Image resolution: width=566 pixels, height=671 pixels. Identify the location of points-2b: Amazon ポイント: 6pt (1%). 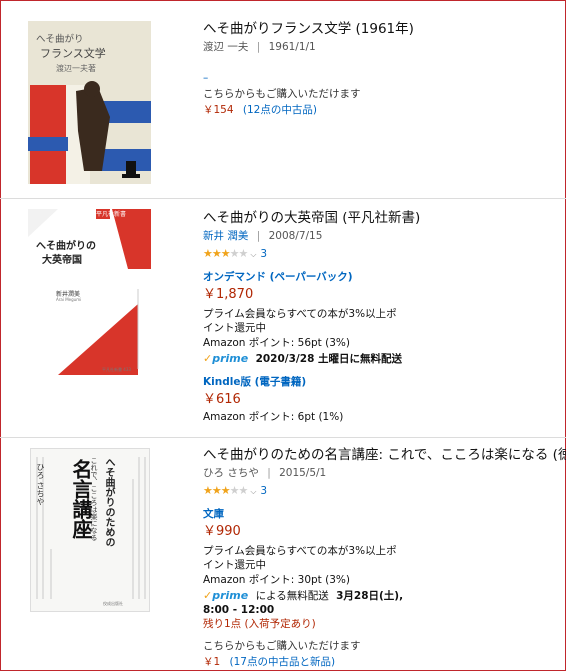
(273, 417).